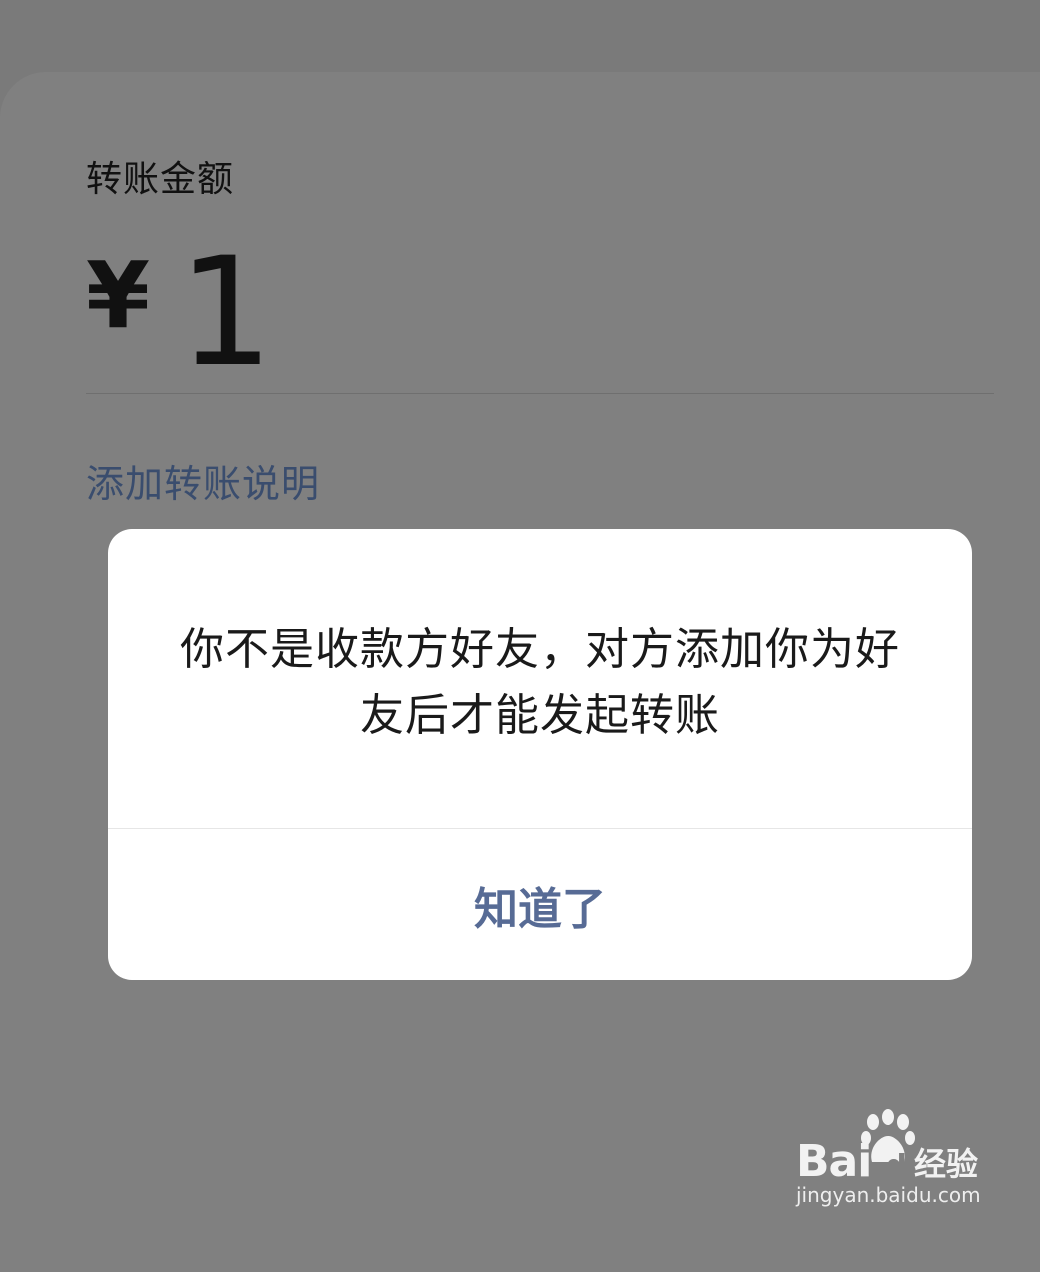 This screenshot has height=1272, width=1040. I want to click on confirm-button: 知道了, so click(540, 904).